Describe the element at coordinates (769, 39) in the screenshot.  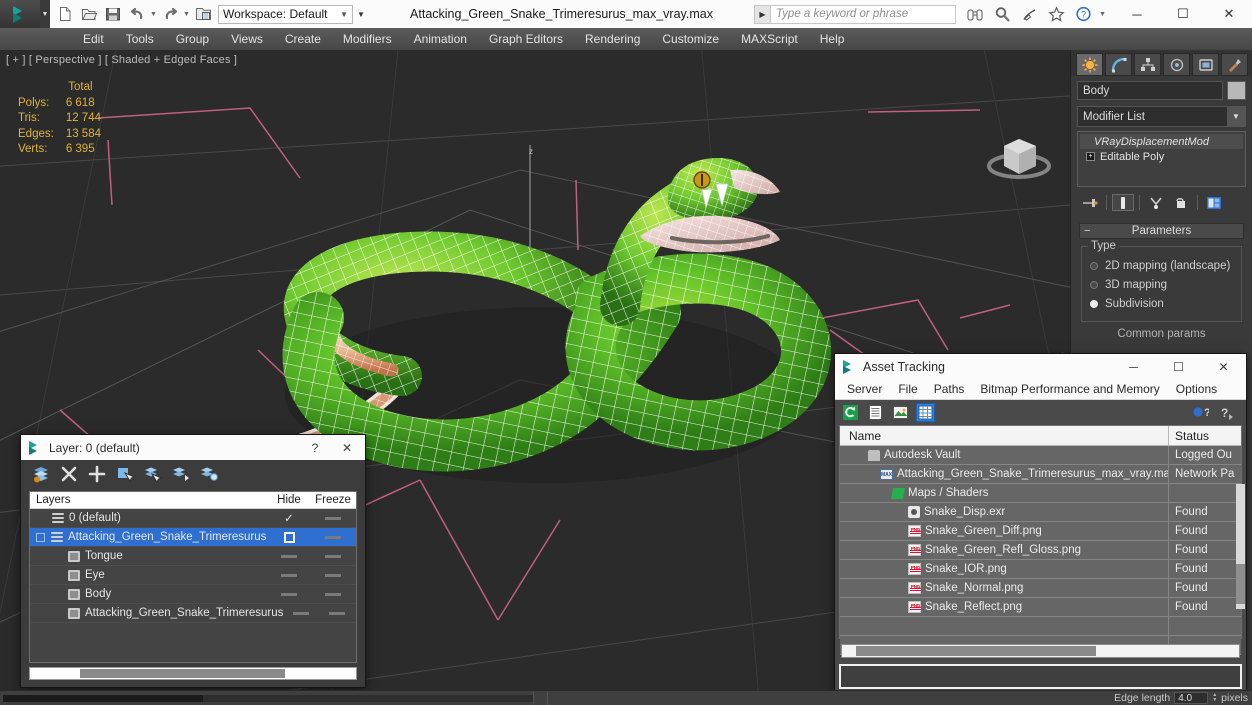
I see `menu-maxscript: MAXScript` at that location.